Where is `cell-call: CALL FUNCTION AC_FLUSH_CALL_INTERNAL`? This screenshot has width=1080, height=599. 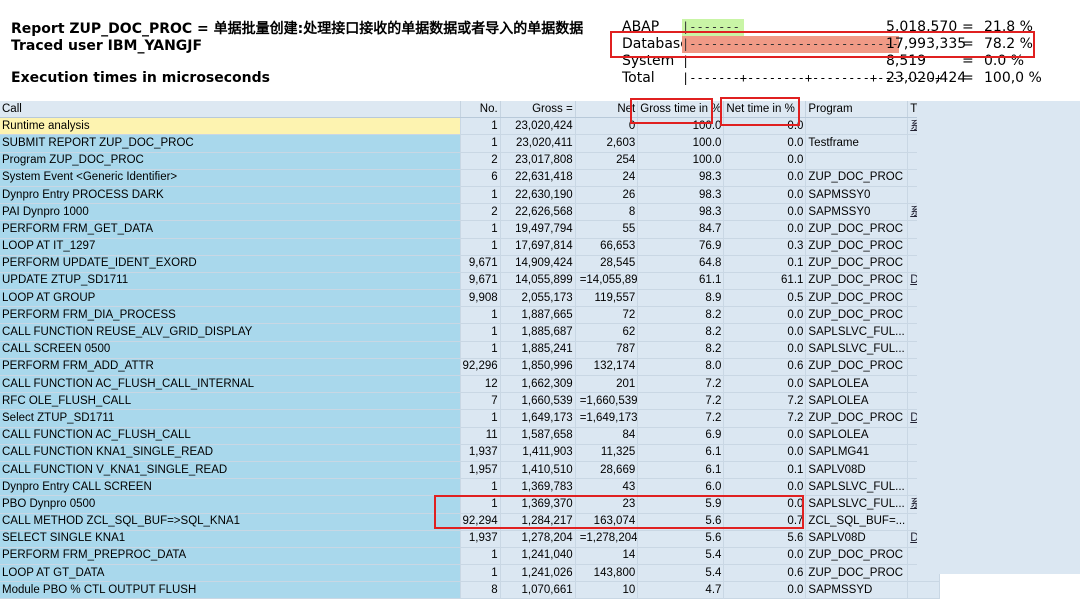 cell-call: CALL FUNCTION AC_FLUSH_CALL_INTERNAL is located at coordinates (230, 384).